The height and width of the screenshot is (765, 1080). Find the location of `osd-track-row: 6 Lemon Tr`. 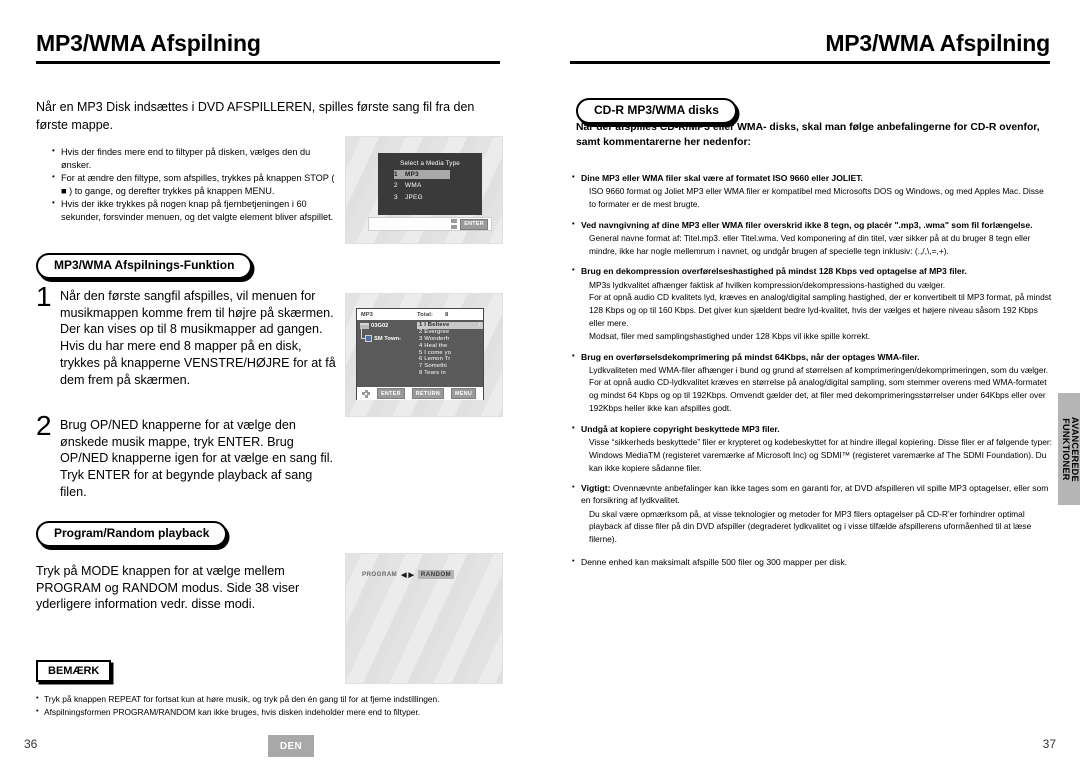

osd-track-row: 6 Lemon Tr is located at coordinates (450, 359).